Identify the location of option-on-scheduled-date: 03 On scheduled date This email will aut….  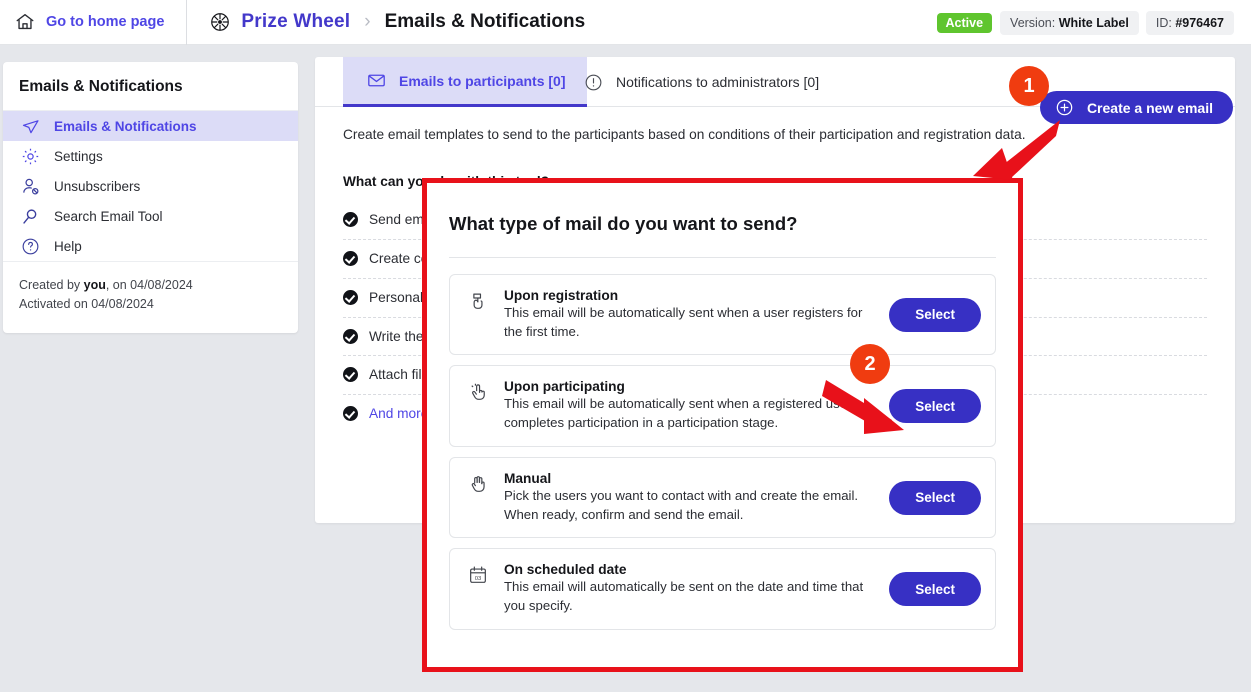
(722, 589).